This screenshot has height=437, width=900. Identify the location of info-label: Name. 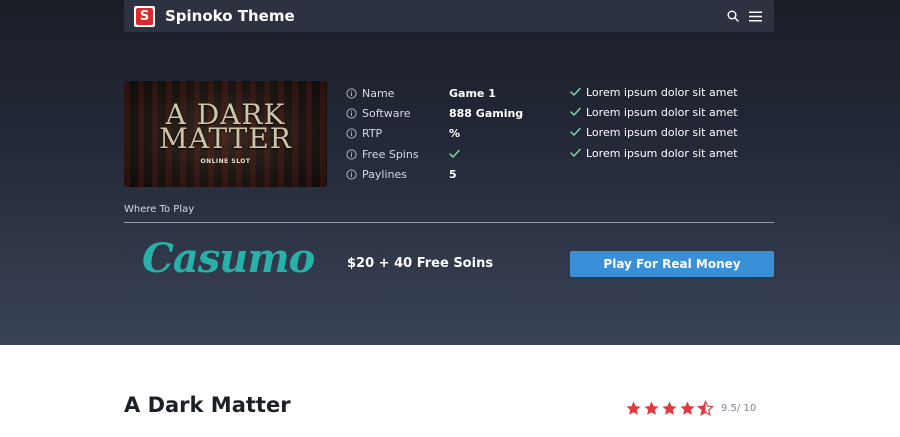
(378, 93).